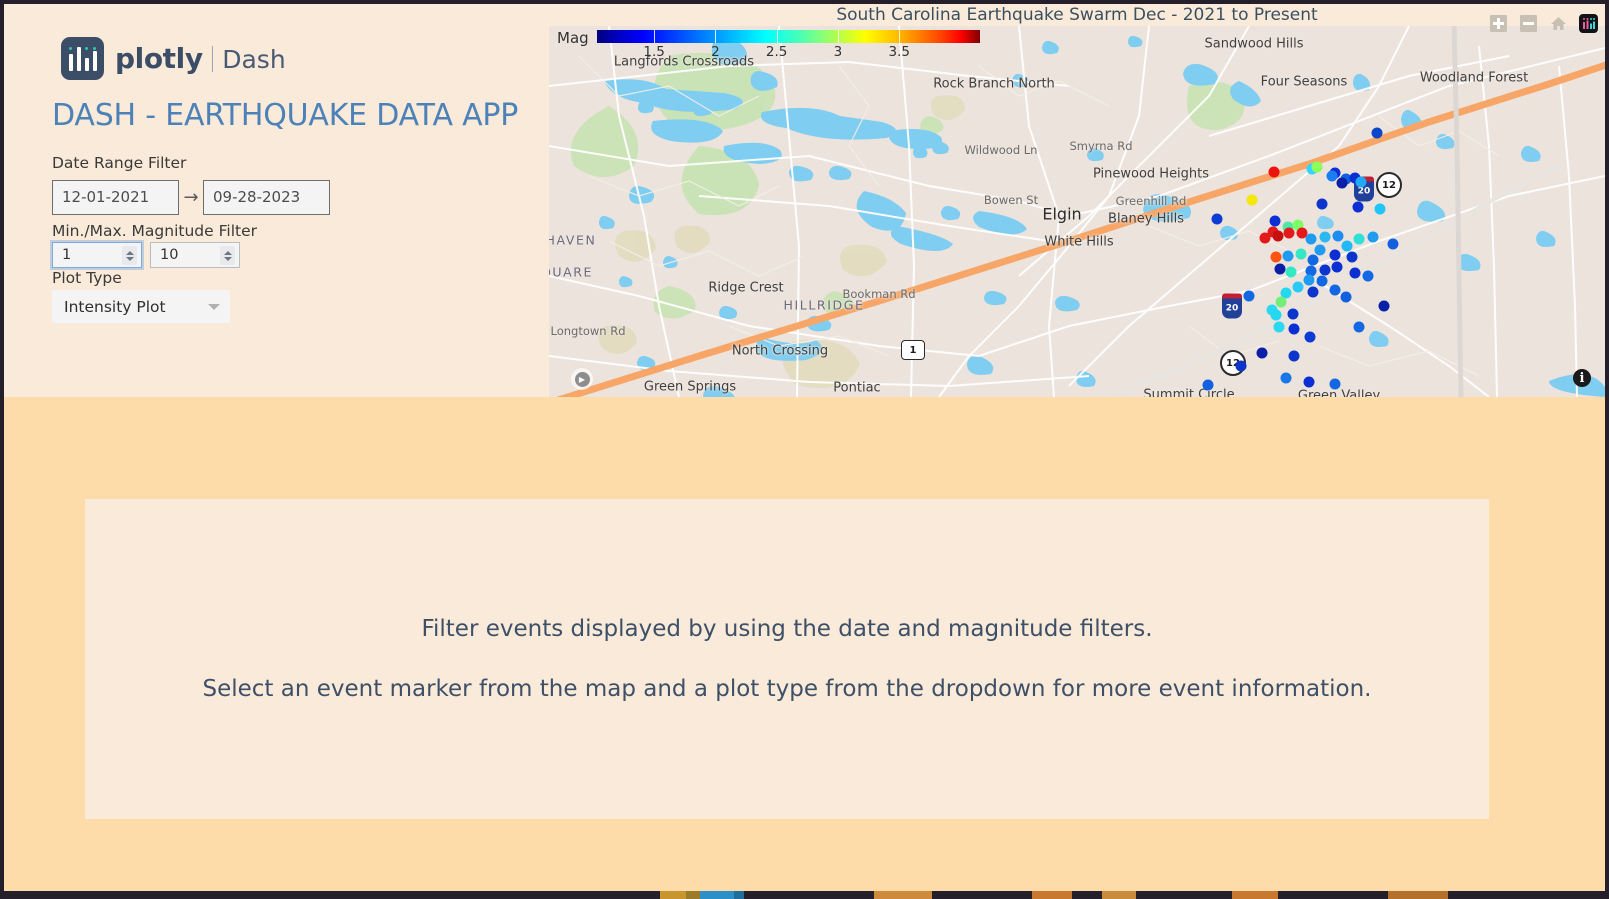  Describe the element at coordinates (212, 58) in the screenshot. I see `brand-divider` at that location.